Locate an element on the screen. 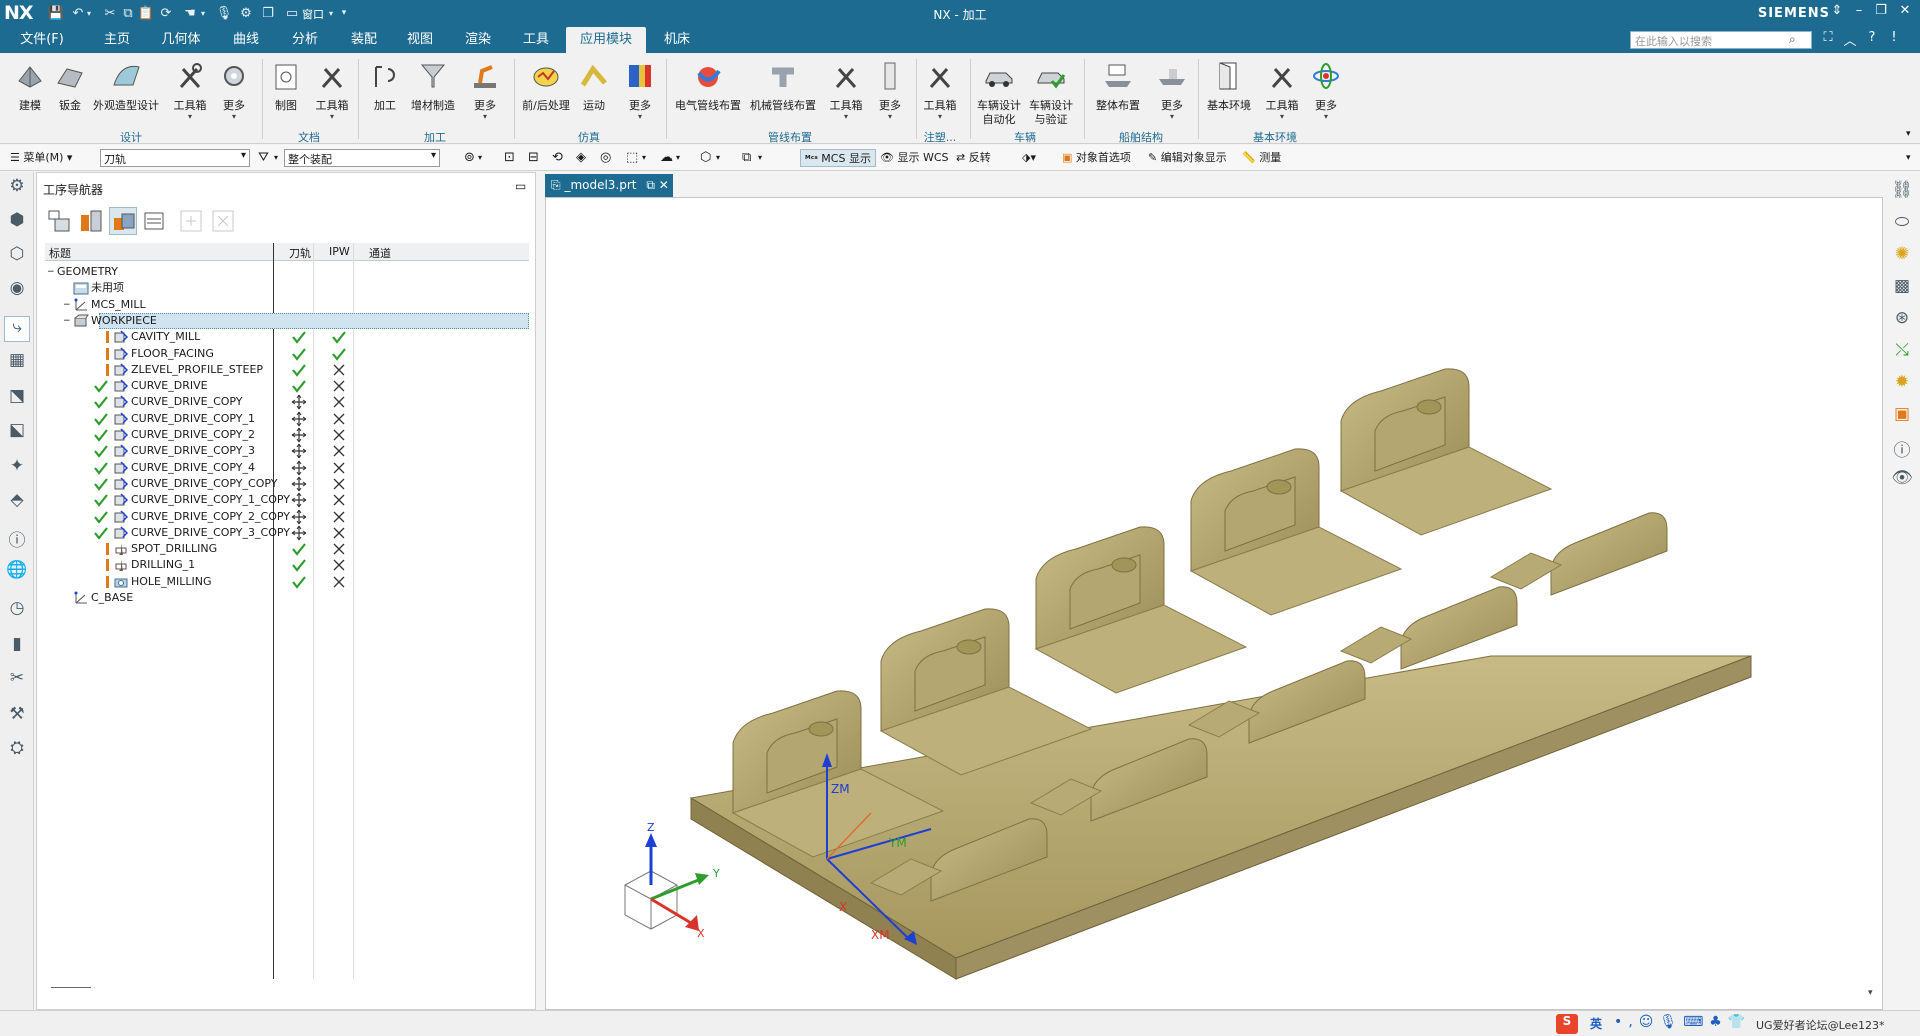  sheet-metal-button: 钣金 is located at coordinates (70, 86).